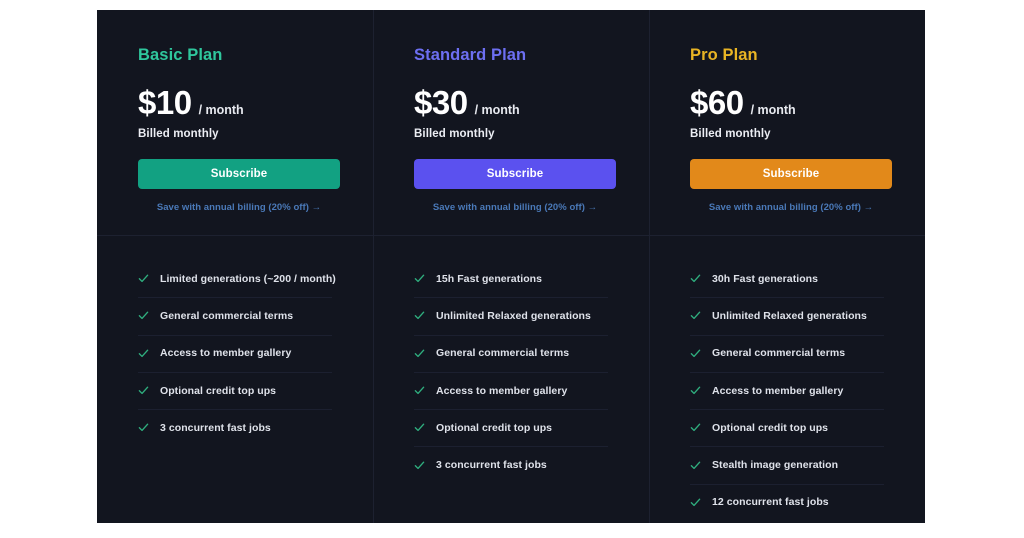 Image resolution: width=1024 pixels, height=538 pixels. Describe the element at coordinates (775, 465) in the screenshot. I see `feature-label: Stealth image generation` at that location.